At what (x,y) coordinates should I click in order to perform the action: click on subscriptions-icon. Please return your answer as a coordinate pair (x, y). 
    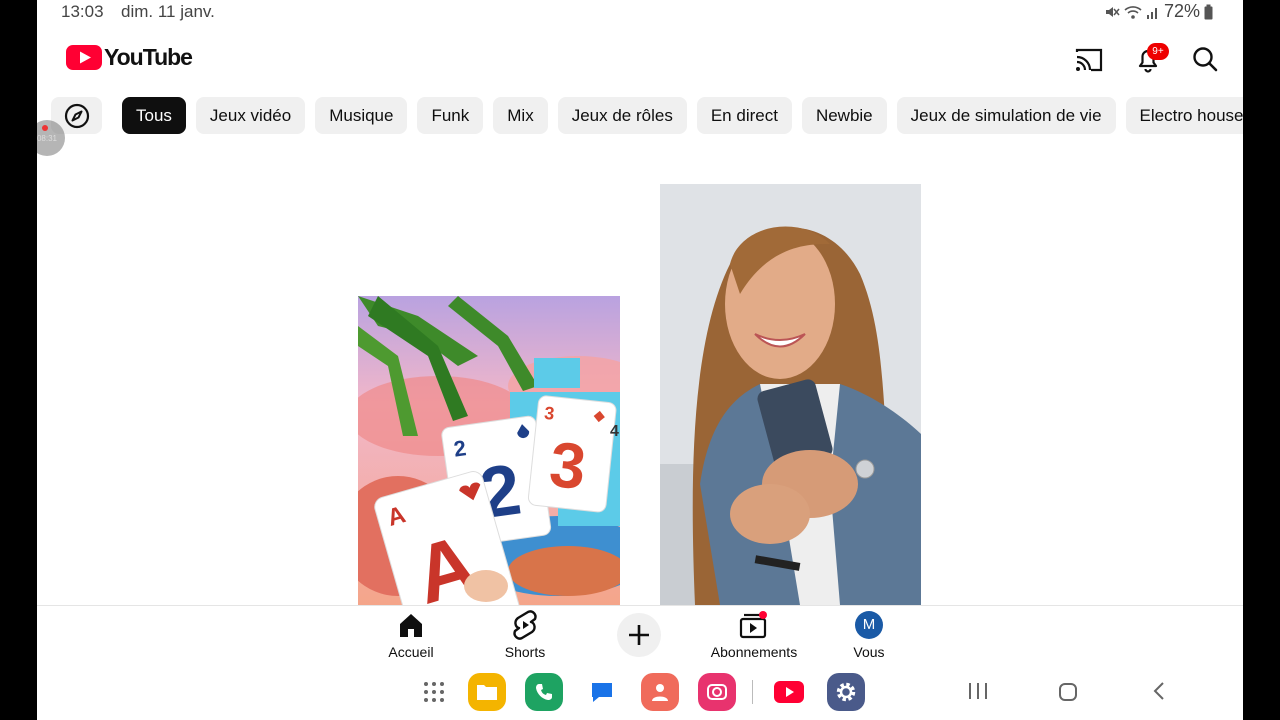
    Looking at the image, I should click on (753, 625).